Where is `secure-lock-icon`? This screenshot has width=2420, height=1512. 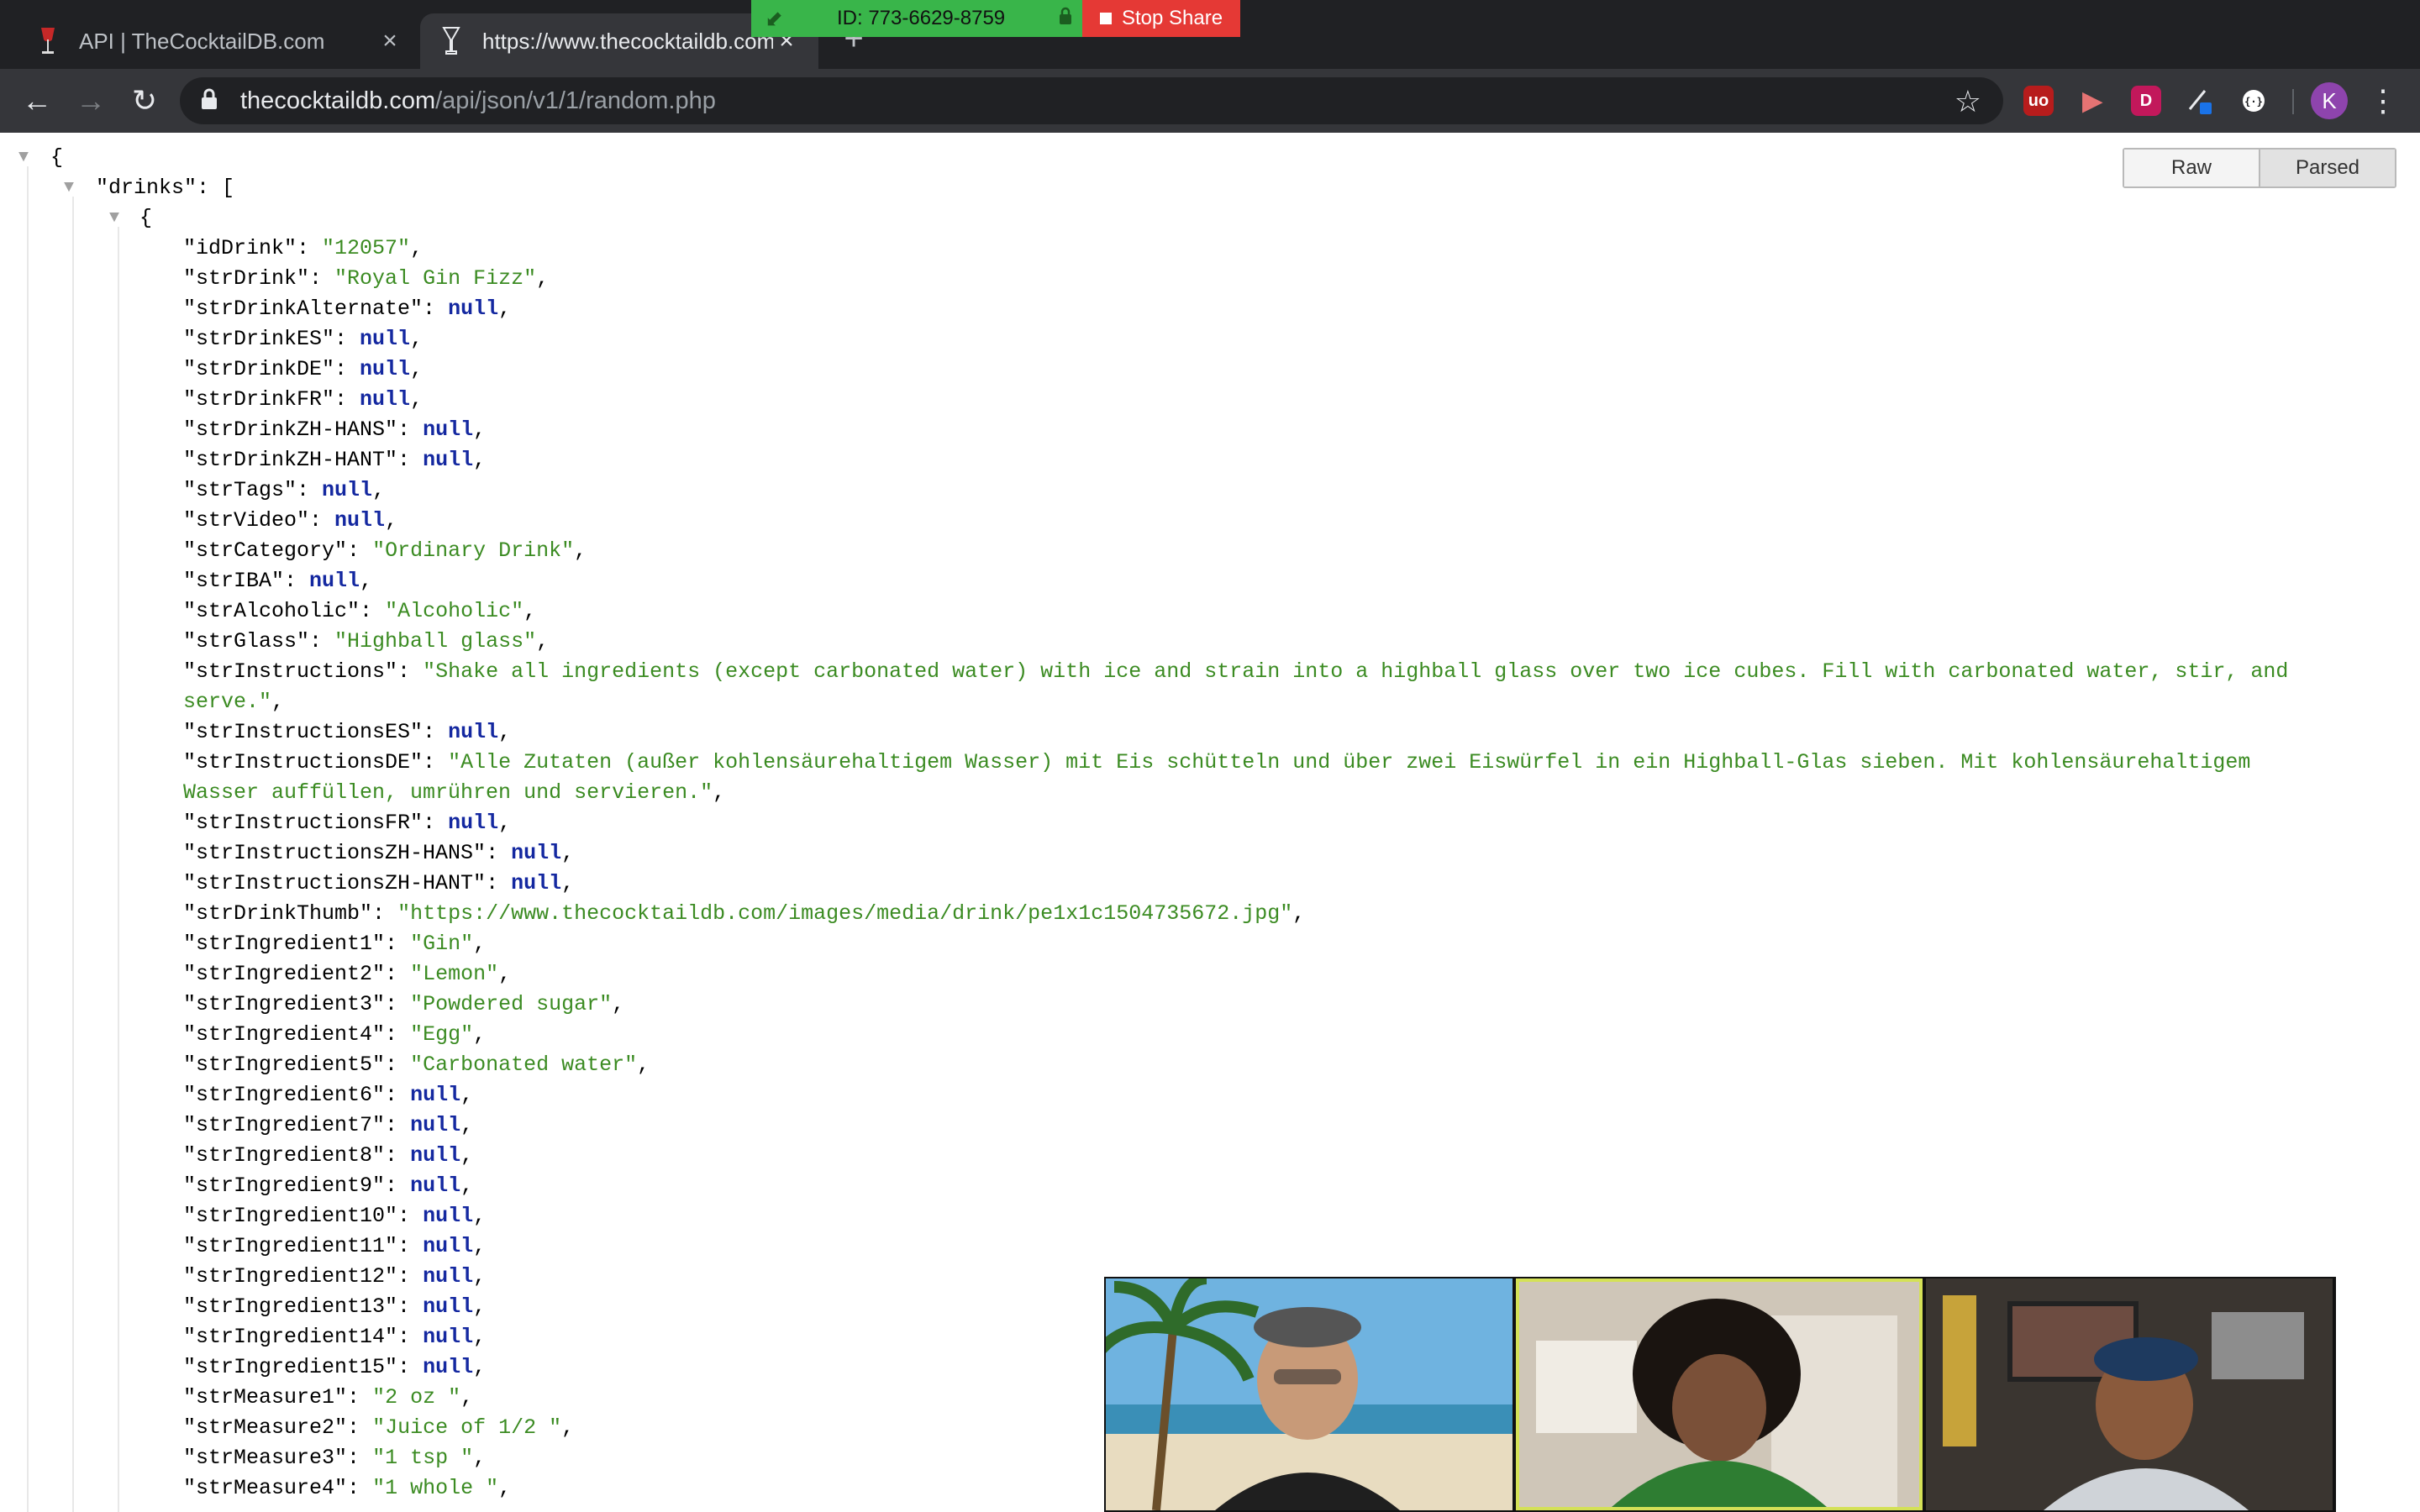 secure-lock-icon is located at coordinates (211, 101).